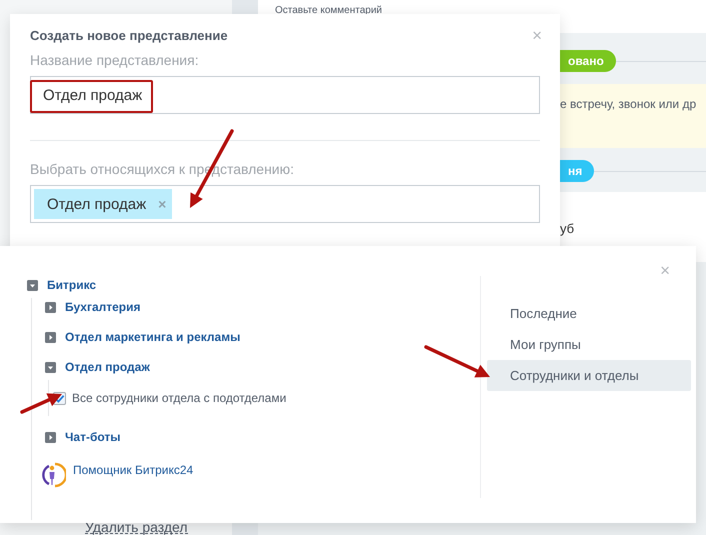 The height and width of the screenshot is (535, 706). Describe the element at coordinates (589, 375) in the screenshot. I see `selector-tab: Сотрудники и отделы` at that location.